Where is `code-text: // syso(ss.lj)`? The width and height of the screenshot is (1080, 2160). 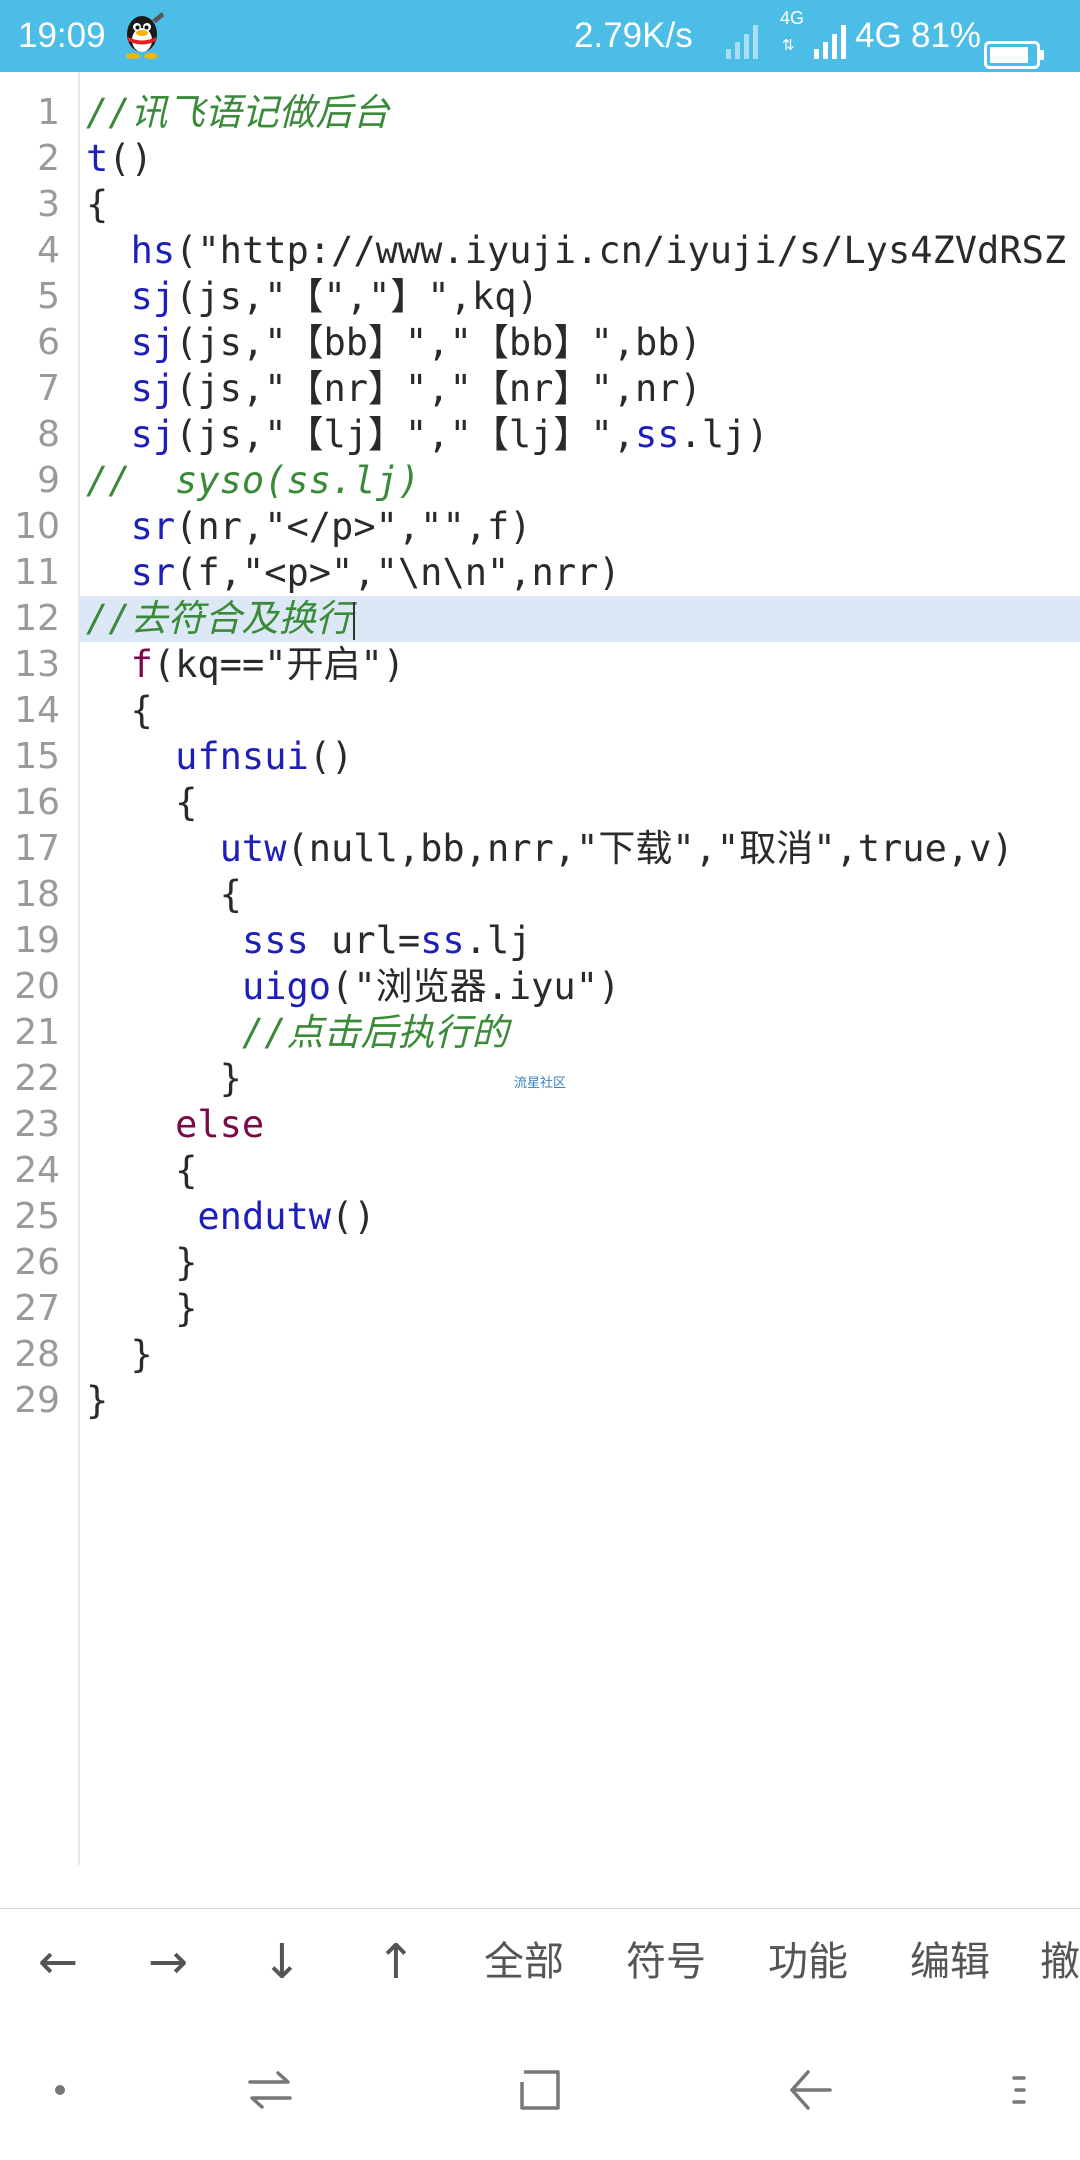 code-text: // syso(ss.lj) is located at coordinates (253, 481).